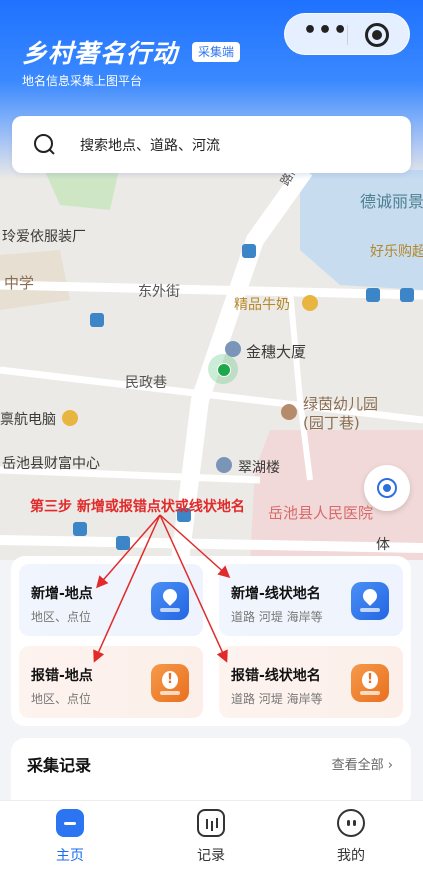  I want to click on map-label-jinsui: 金穗大厦, so click(276, 352).